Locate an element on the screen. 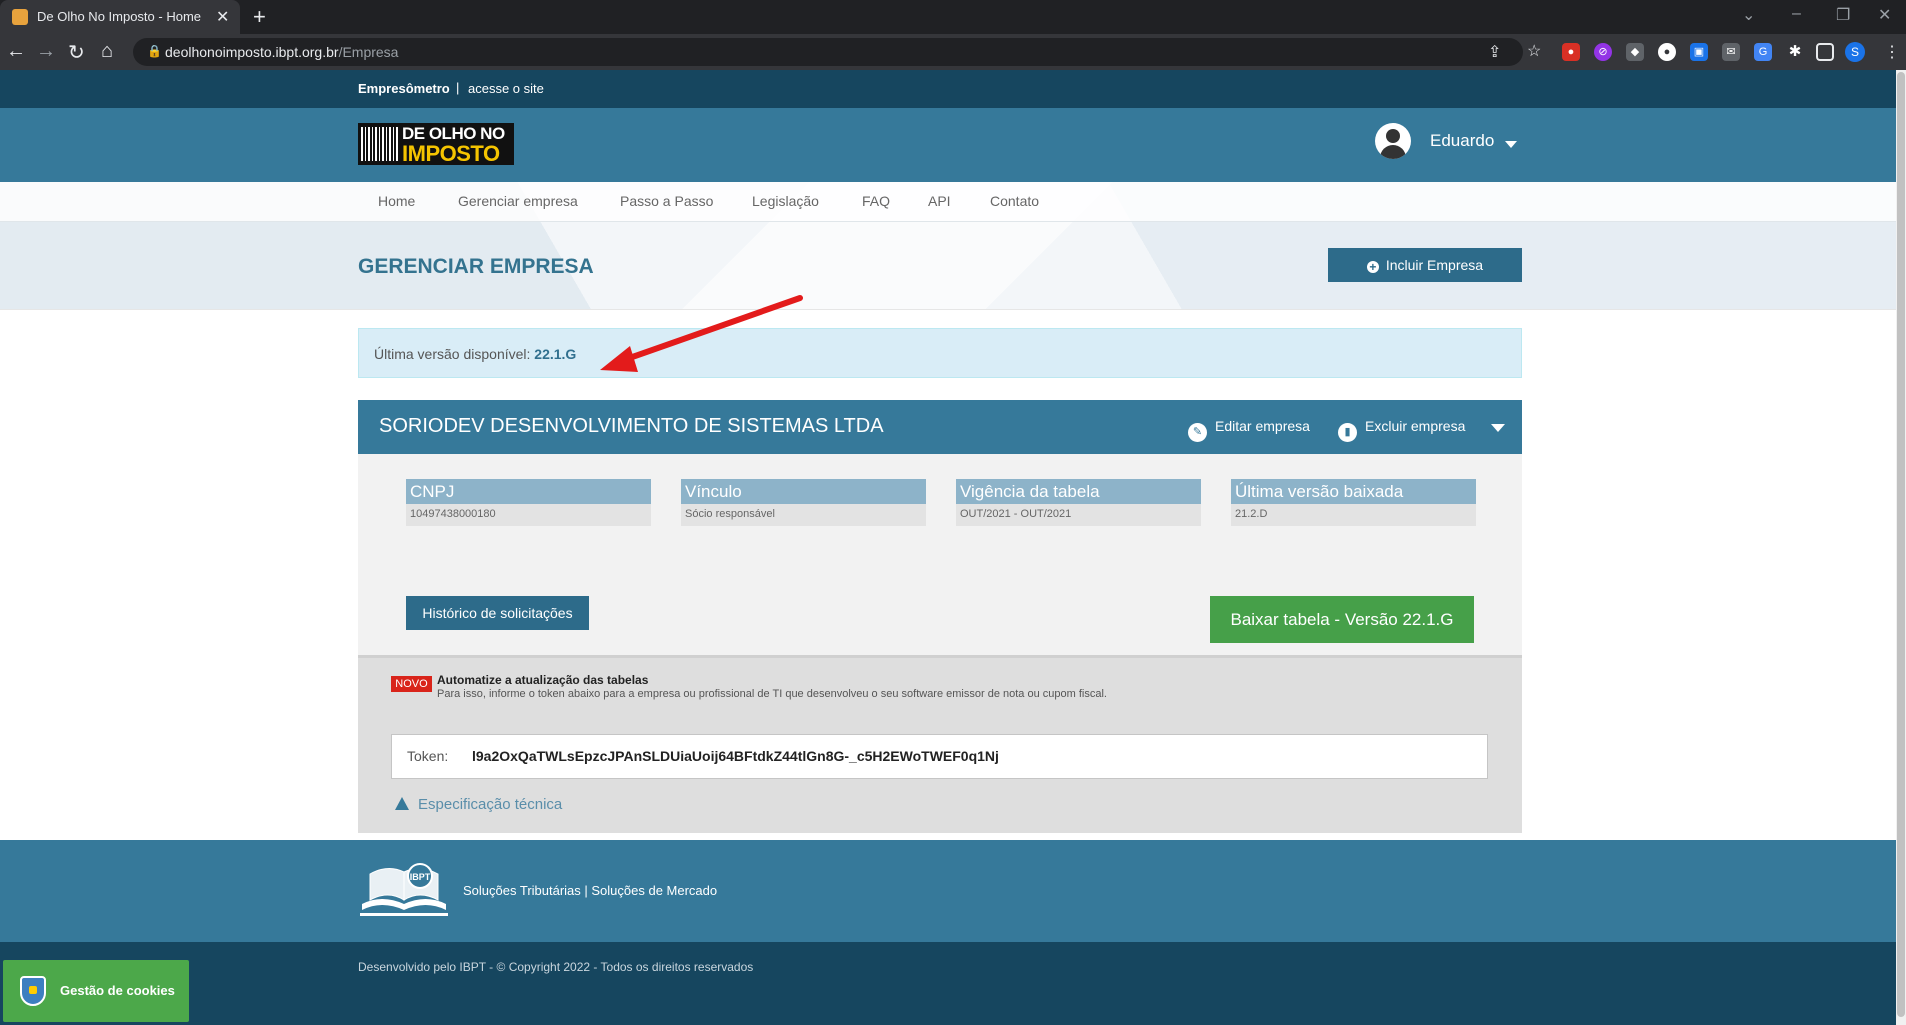 Image resolution: width=1906 pixels, height=1025 pixels. nav-gerenciar-empresa: Gerenciar empresa is located at coordinates (518, 201).